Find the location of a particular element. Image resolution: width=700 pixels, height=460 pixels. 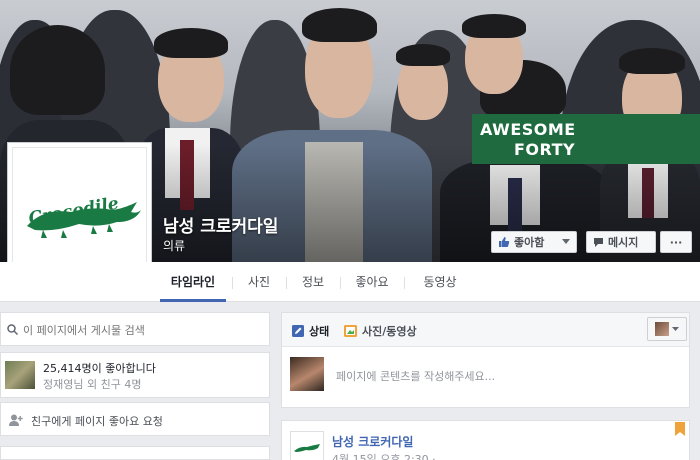

composer-tabs: 상태 사진/동영상 is located at coordinates (485, 330).